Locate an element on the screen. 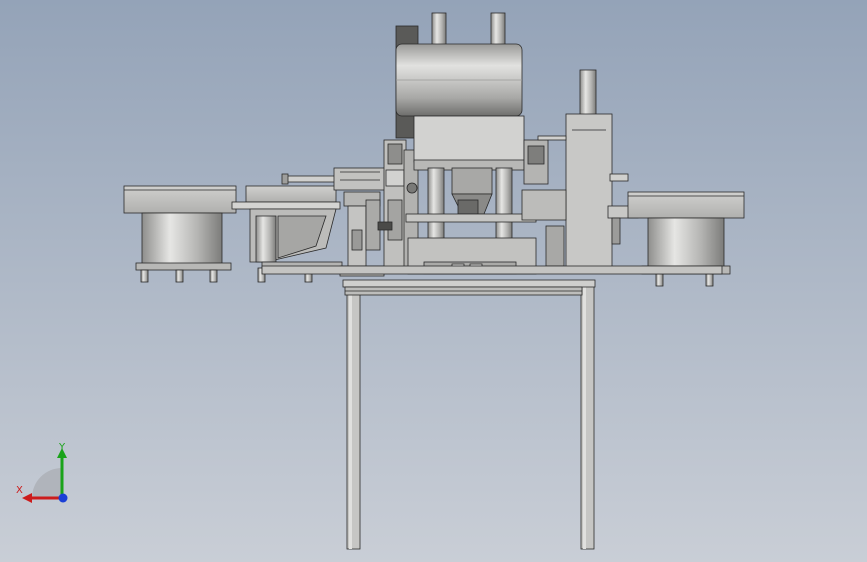 This screenshot has width=867, height=562. x-axis-label: X is located at coordinates (19, 490).